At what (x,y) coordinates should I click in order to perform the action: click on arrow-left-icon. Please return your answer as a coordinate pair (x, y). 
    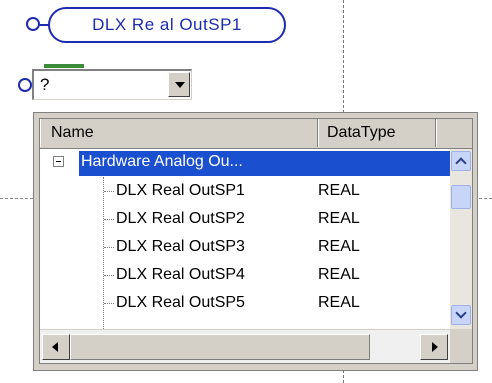
    Looking at the image, I should click on (55, 347).